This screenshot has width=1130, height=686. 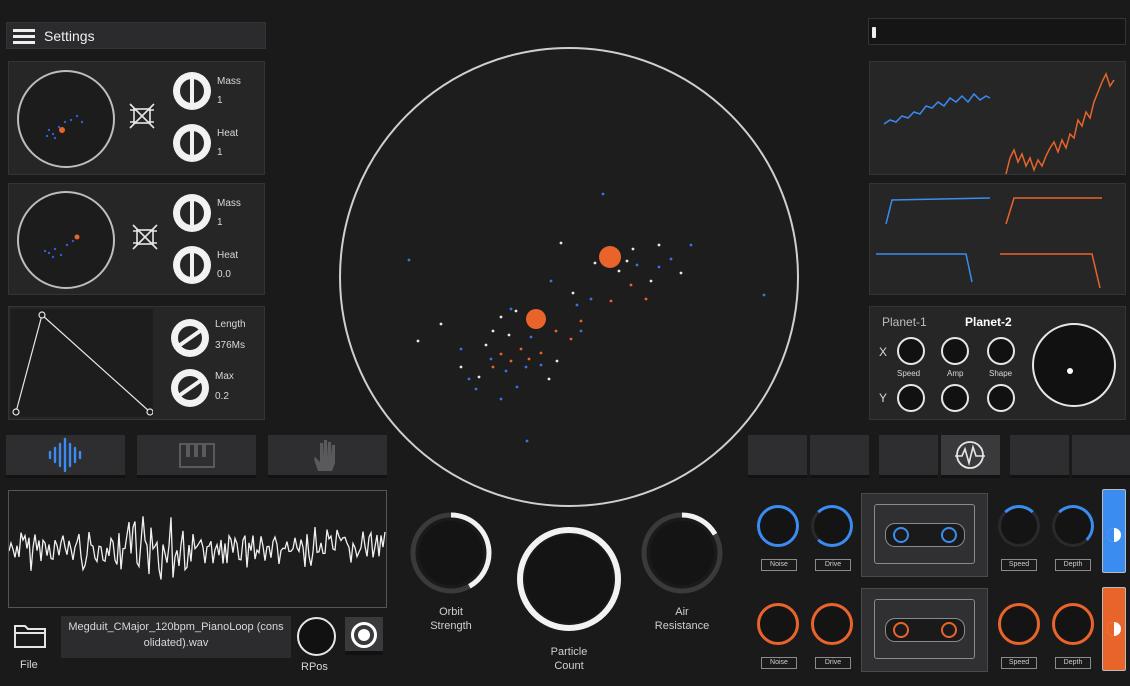 I want to click on tab-planet-1: Planet-1, so click(x=904, y=322).